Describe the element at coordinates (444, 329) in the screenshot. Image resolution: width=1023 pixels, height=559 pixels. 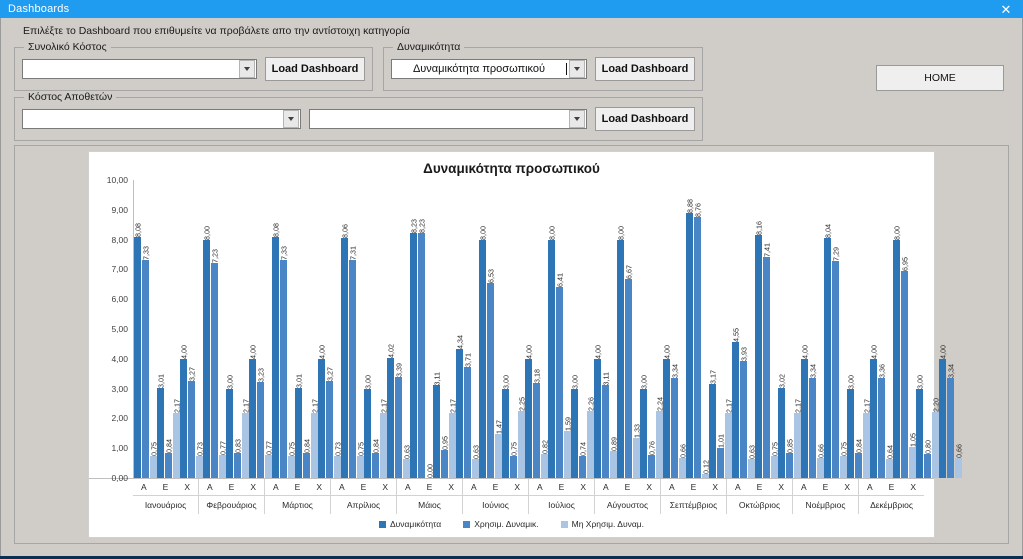
I see `bar: 0,95` at that location.